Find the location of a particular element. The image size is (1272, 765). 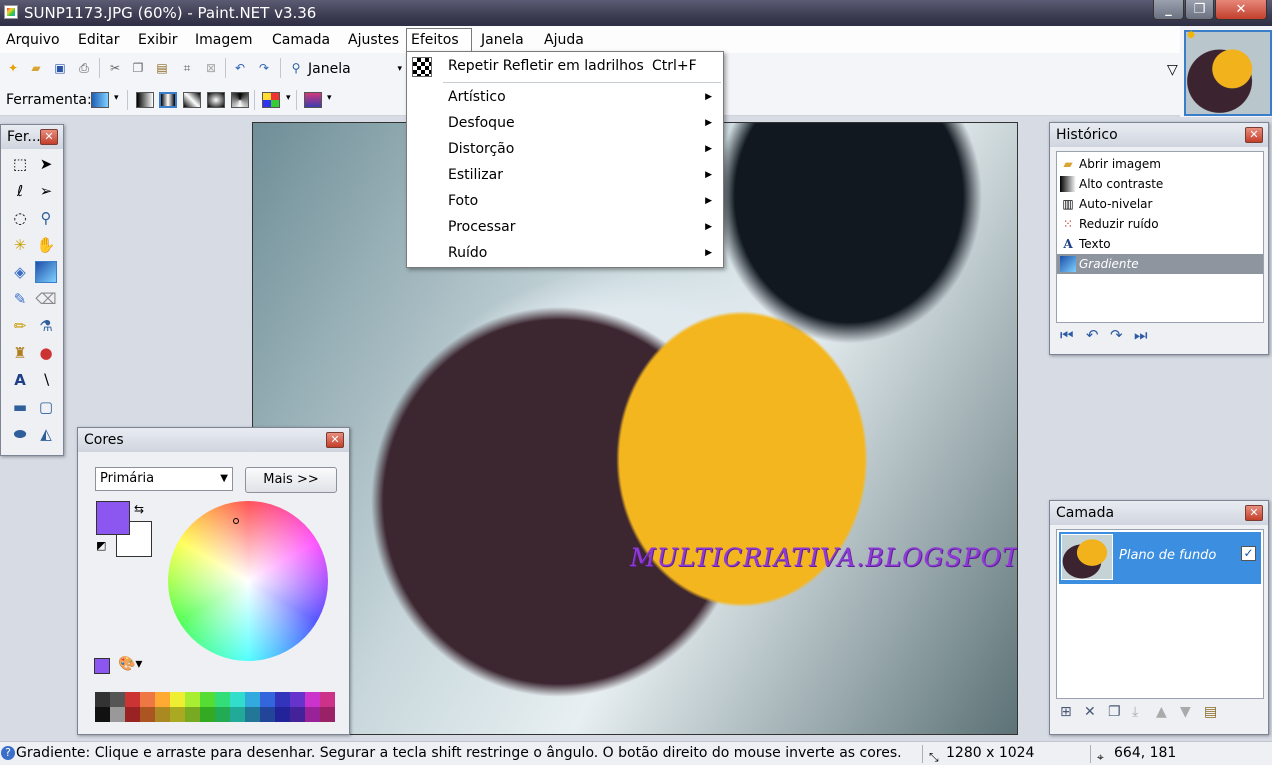

menu-distorcao: Distorção ▶ is located at coordinates (565, 149).